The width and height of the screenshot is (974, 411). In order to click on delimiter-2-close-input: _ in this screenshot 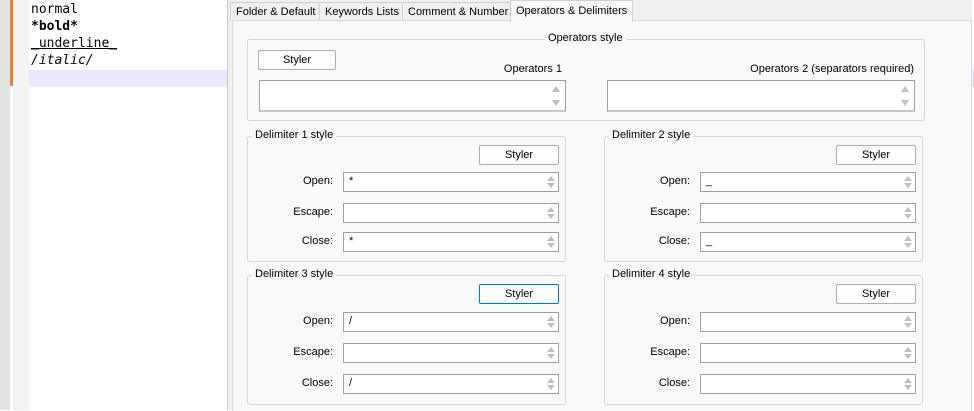, I will do `click(808, 242)`.